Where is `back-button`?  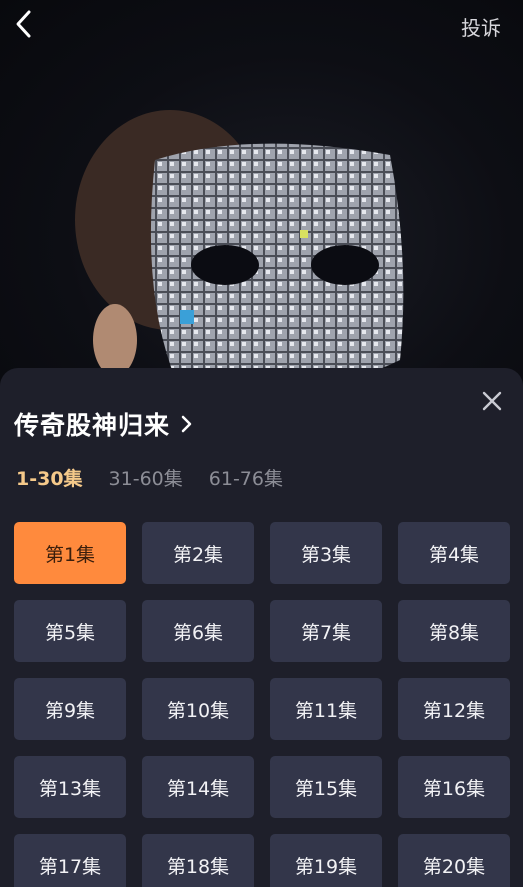
back-button is located at coordinates (25, 24).